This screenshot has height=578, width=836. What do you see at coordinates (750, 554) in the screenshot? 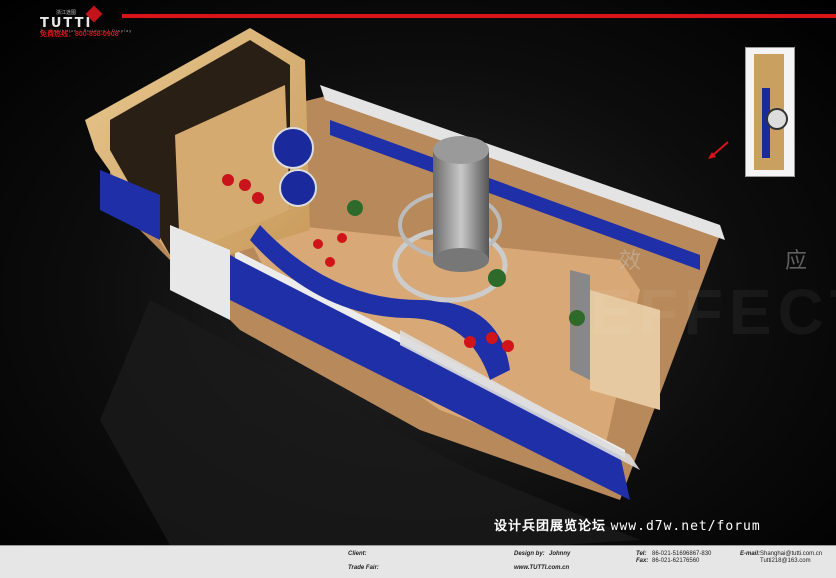
I see `email-label: E-mail:` at bounding box center [750, 554].